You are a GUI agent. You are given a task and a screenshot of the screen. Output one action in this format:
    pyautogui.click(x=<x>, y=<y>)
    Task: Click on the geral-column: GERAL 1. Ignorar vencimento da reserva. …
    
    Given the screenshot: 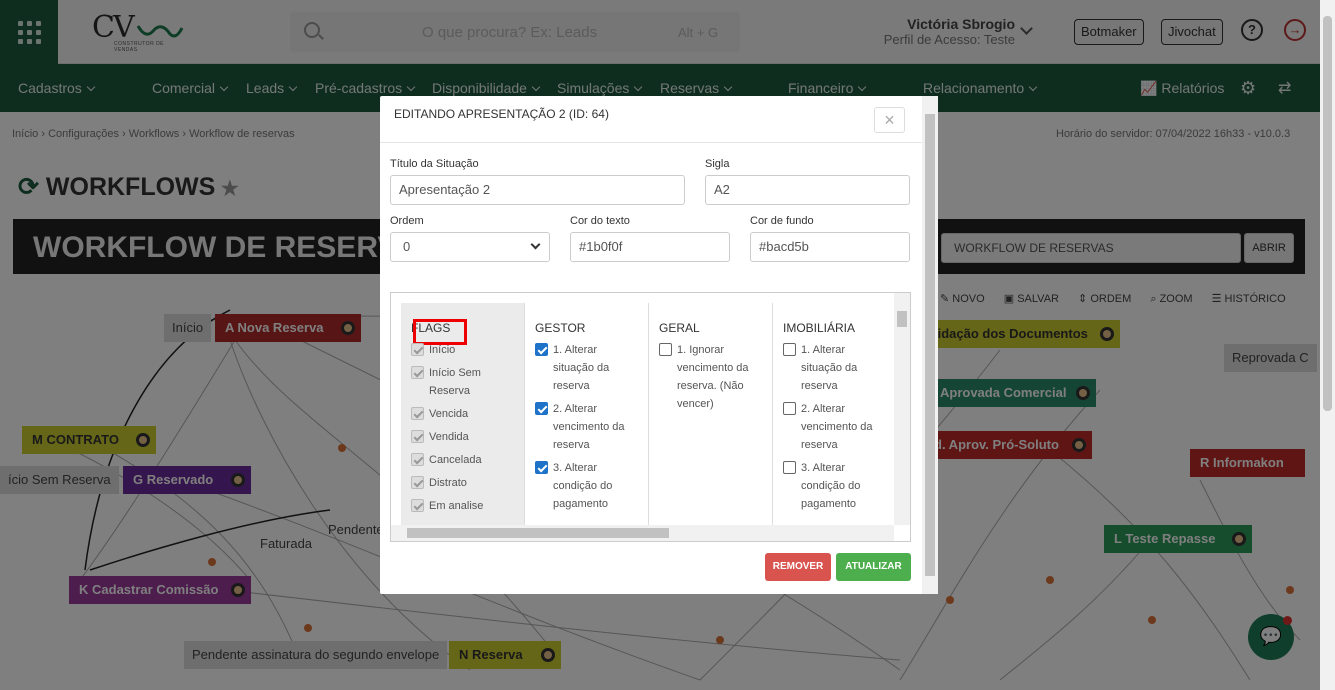 What is the action you would take?
    pyautogui.click(x=711, y=414)
    